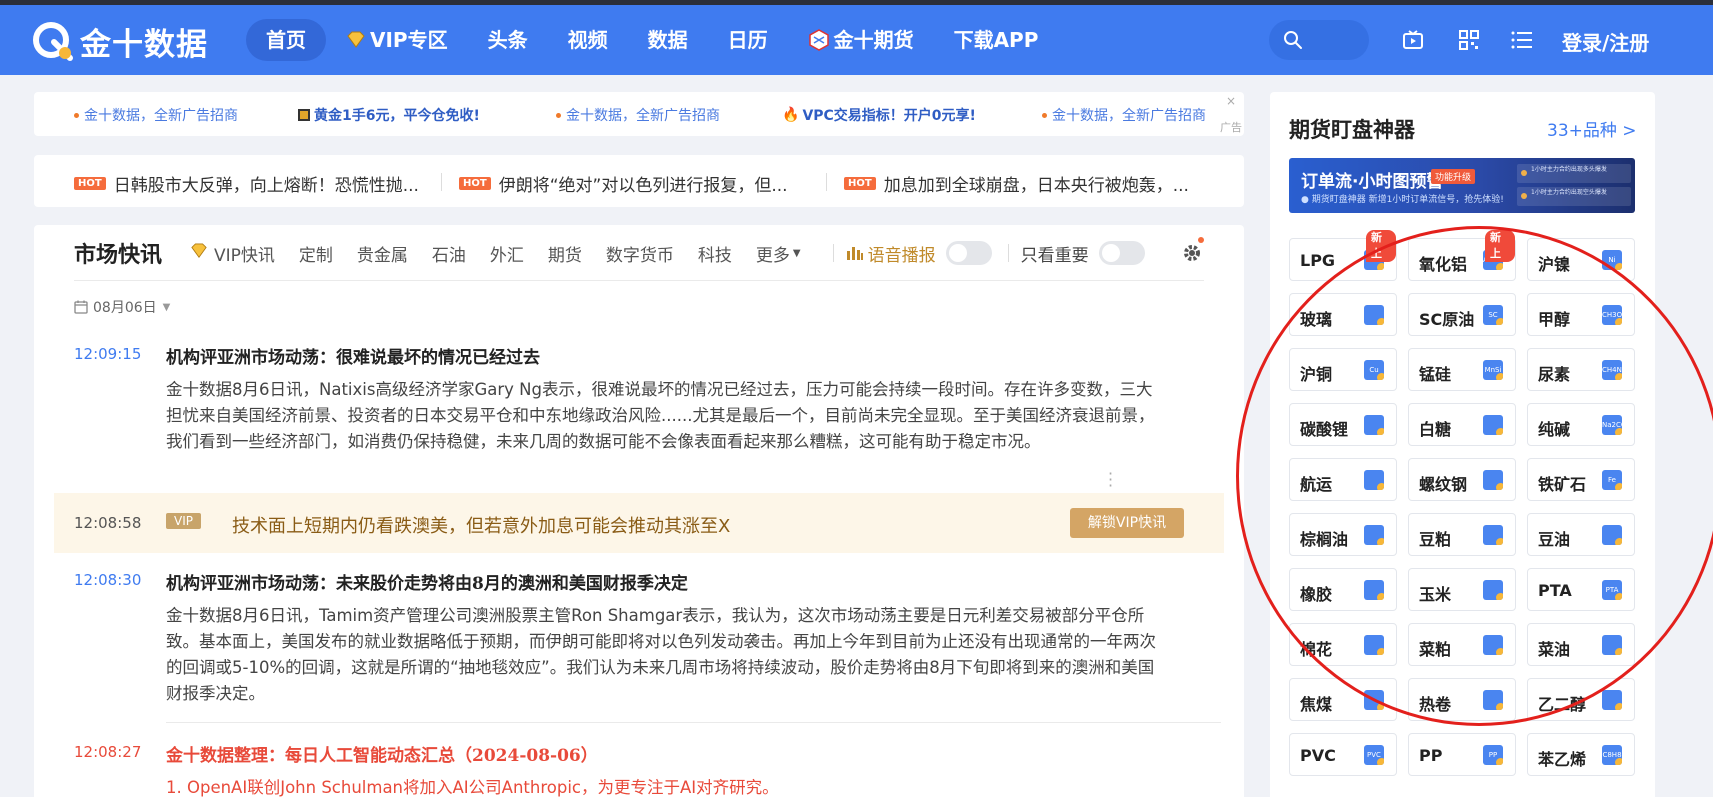 The height and width of the screenshot is (797, 1713). I want to click on tab-more: 更多 ▼, so click(778, 253).